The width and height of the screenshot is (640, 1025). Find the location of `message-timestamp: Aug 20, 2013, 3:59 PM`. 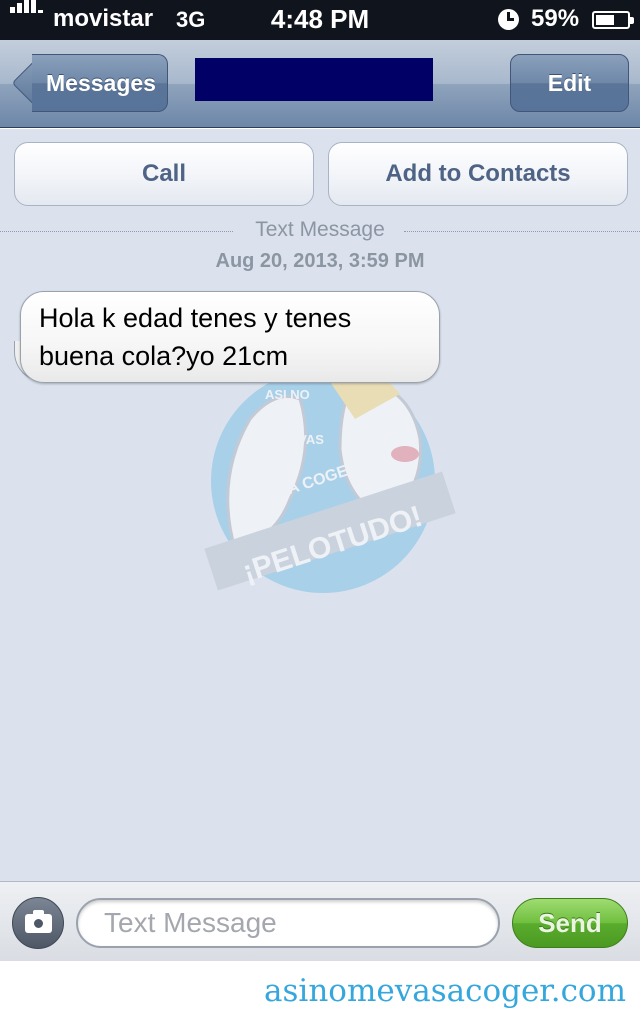

message-timestamp: Aug 20, 2013, 3:59 PM is located at coordinates (320, 261).